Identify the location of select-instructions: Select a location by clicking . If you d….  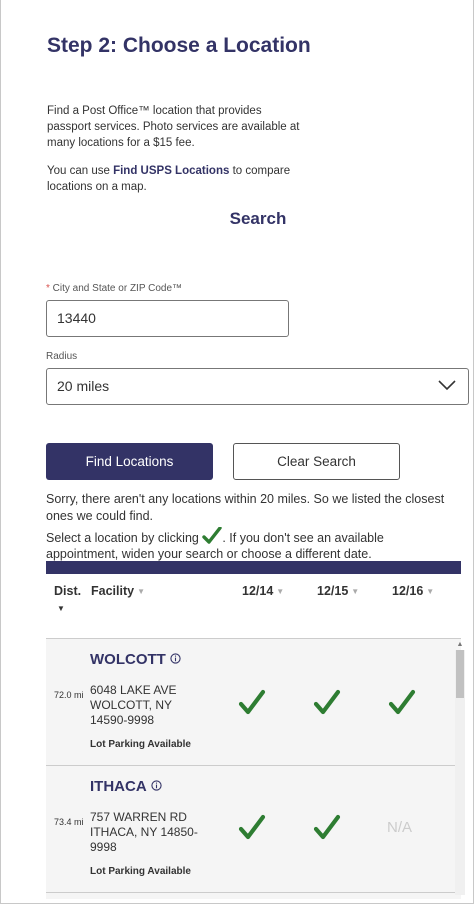
(246, 544).